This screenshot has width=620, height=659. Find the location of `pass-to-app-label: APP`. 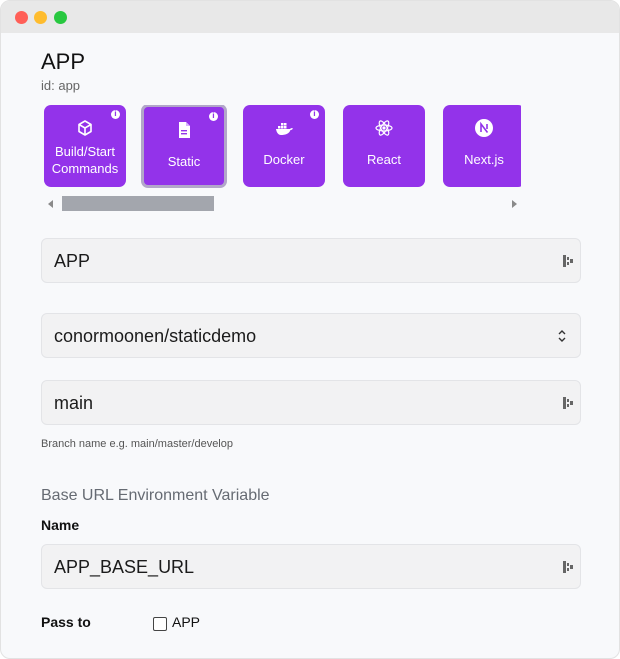

pass-to-app-label: APP is located at coordinates (186, 622).